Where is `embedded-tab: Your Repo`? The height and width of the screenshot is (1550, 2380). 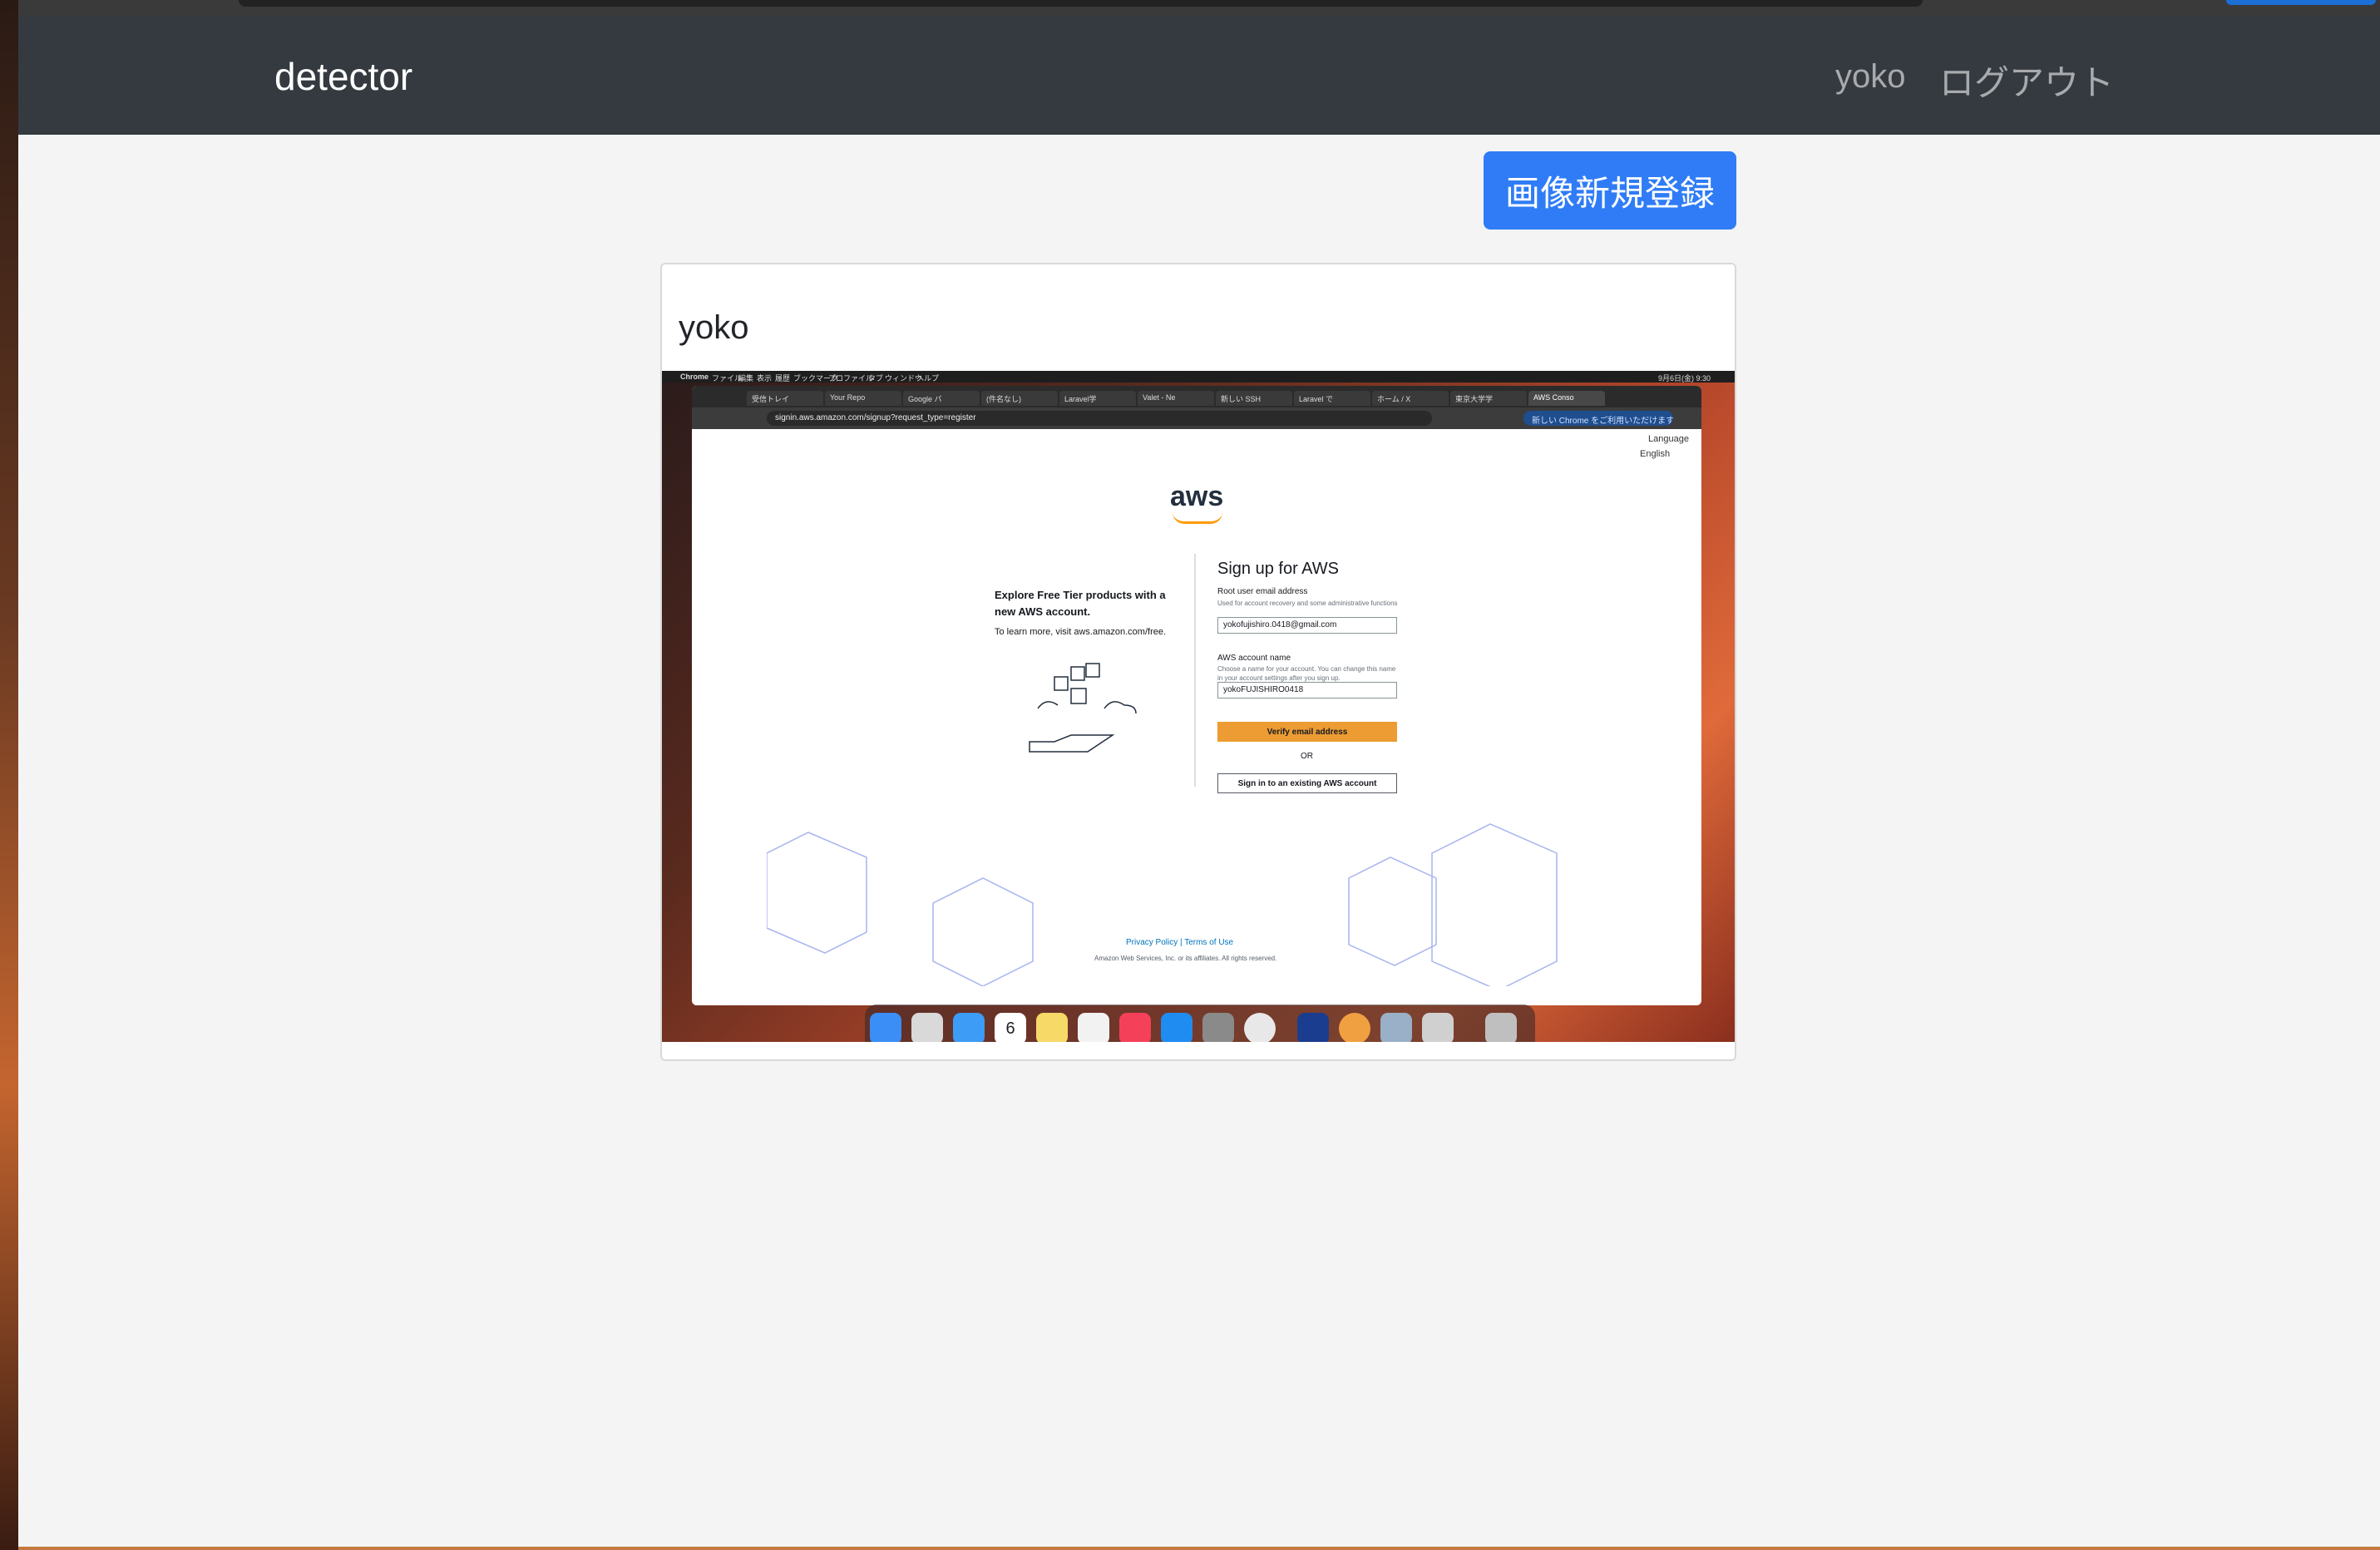
embedded-tab: Your Repo is located at coordinates (863, 398).